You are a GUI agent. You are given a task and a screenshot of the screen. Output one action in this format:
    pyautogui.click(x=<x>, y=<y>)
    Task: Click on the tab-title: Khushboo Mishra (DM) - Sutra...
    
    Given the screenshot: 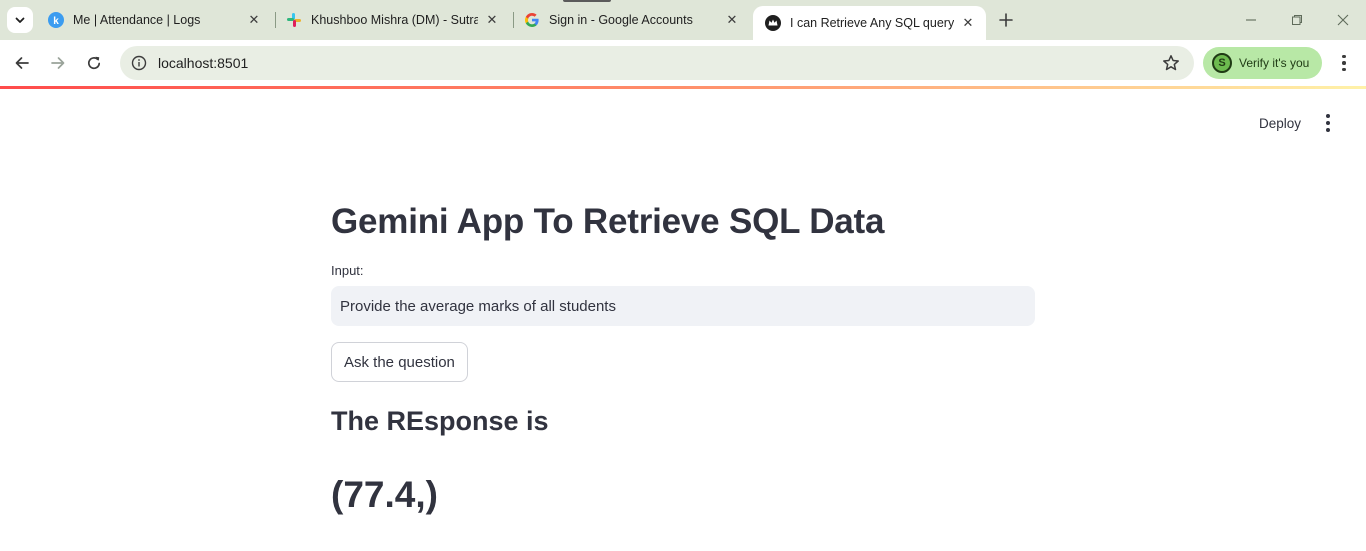 What is the action you would take?
    pyautogui.click(x=394, y=20)
    